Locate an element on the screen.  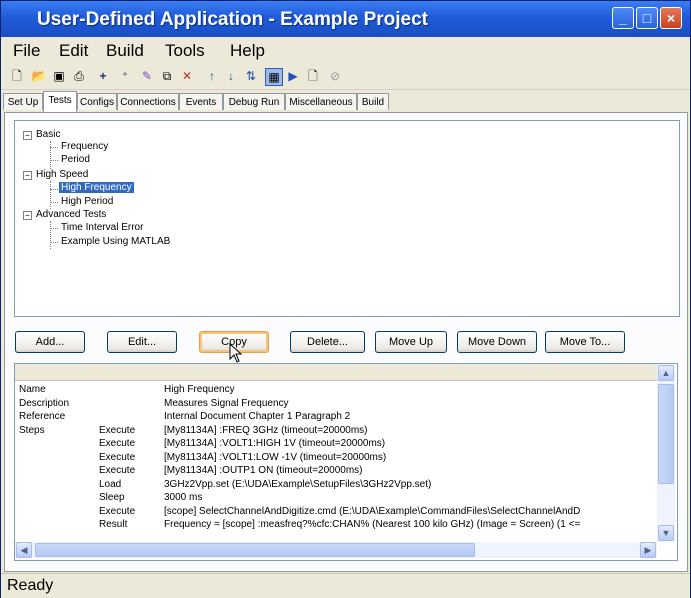
tree-item: Time Interval Error is located at coordinates (102, 227).